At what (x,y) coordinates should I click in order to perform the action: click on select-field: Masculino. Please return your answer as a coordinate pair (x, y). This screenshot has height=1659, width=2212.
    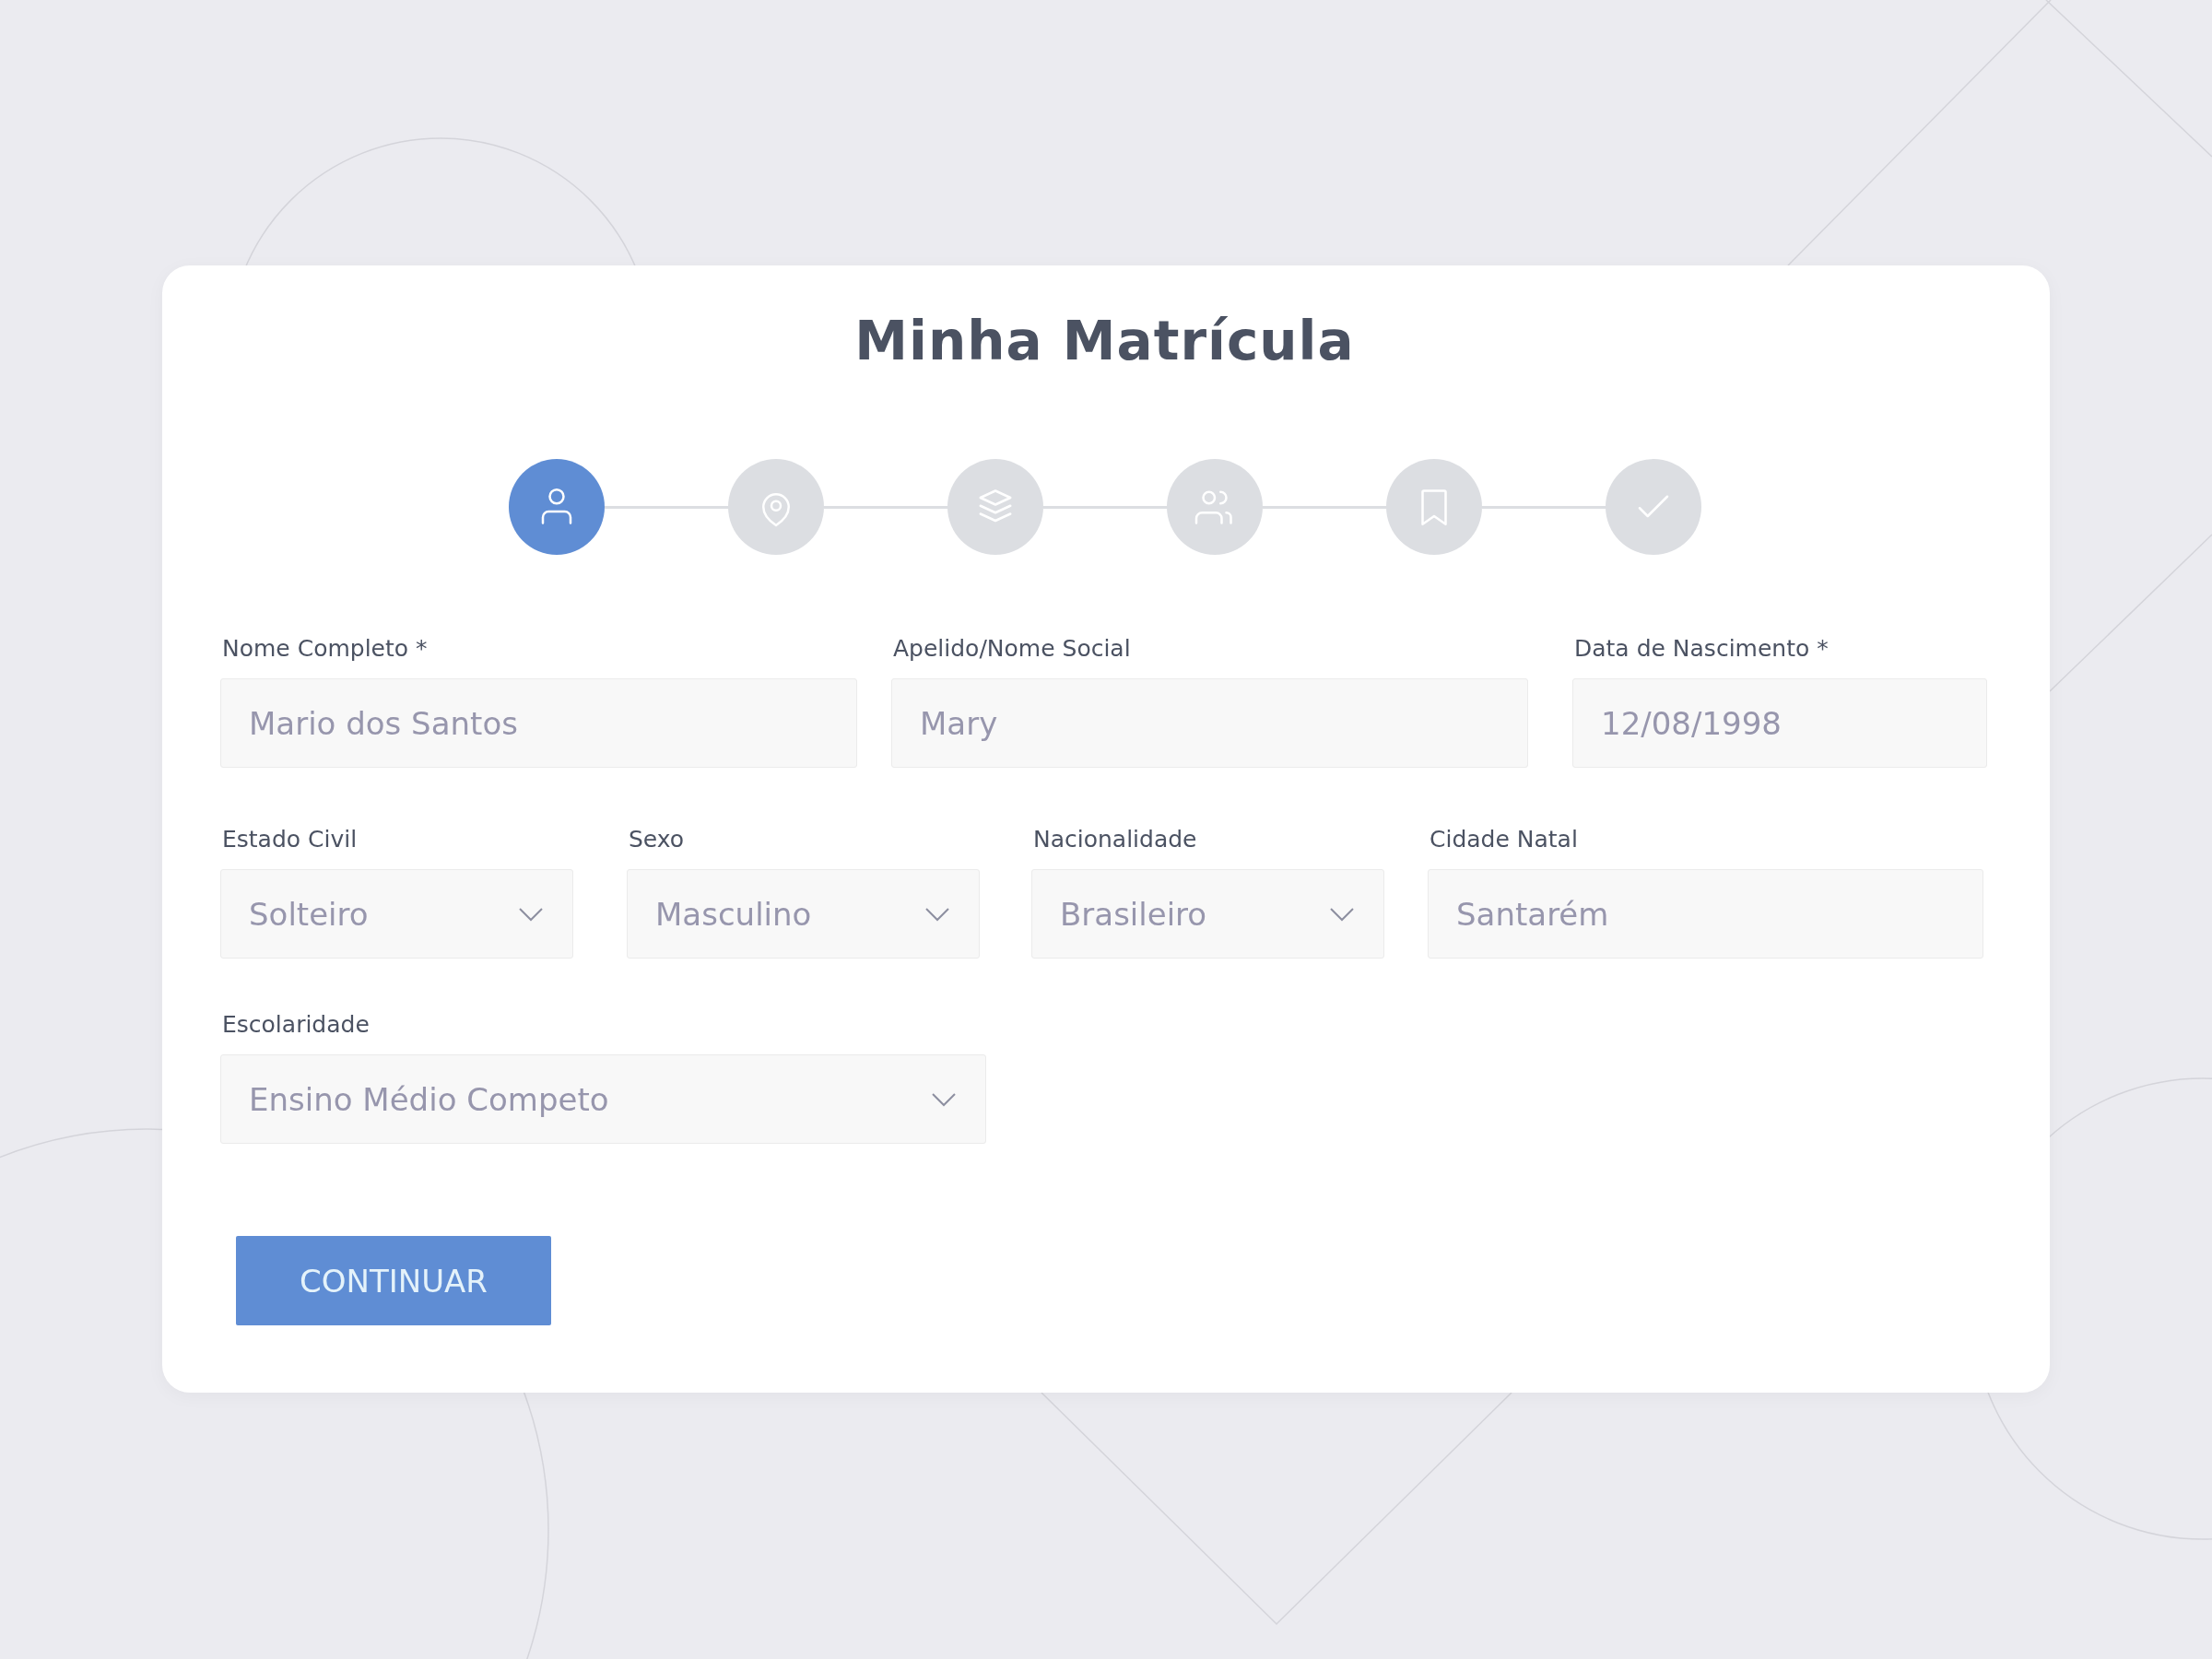
    Looking at the image, I should click on (803, 914).